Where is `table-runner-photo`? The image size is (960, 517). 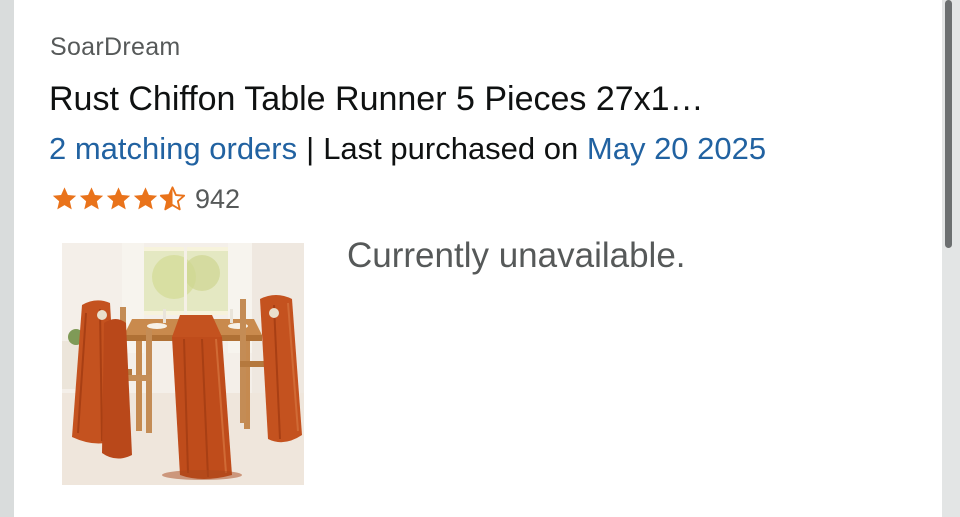 table-runner-photo is located at coordinates (183, 364).